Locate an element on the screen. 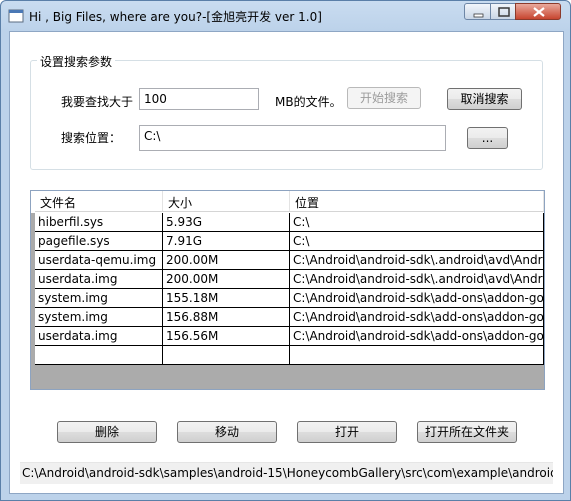 This screenshot has height=501, width=571. cell-location is located at coordinates (417, 355).